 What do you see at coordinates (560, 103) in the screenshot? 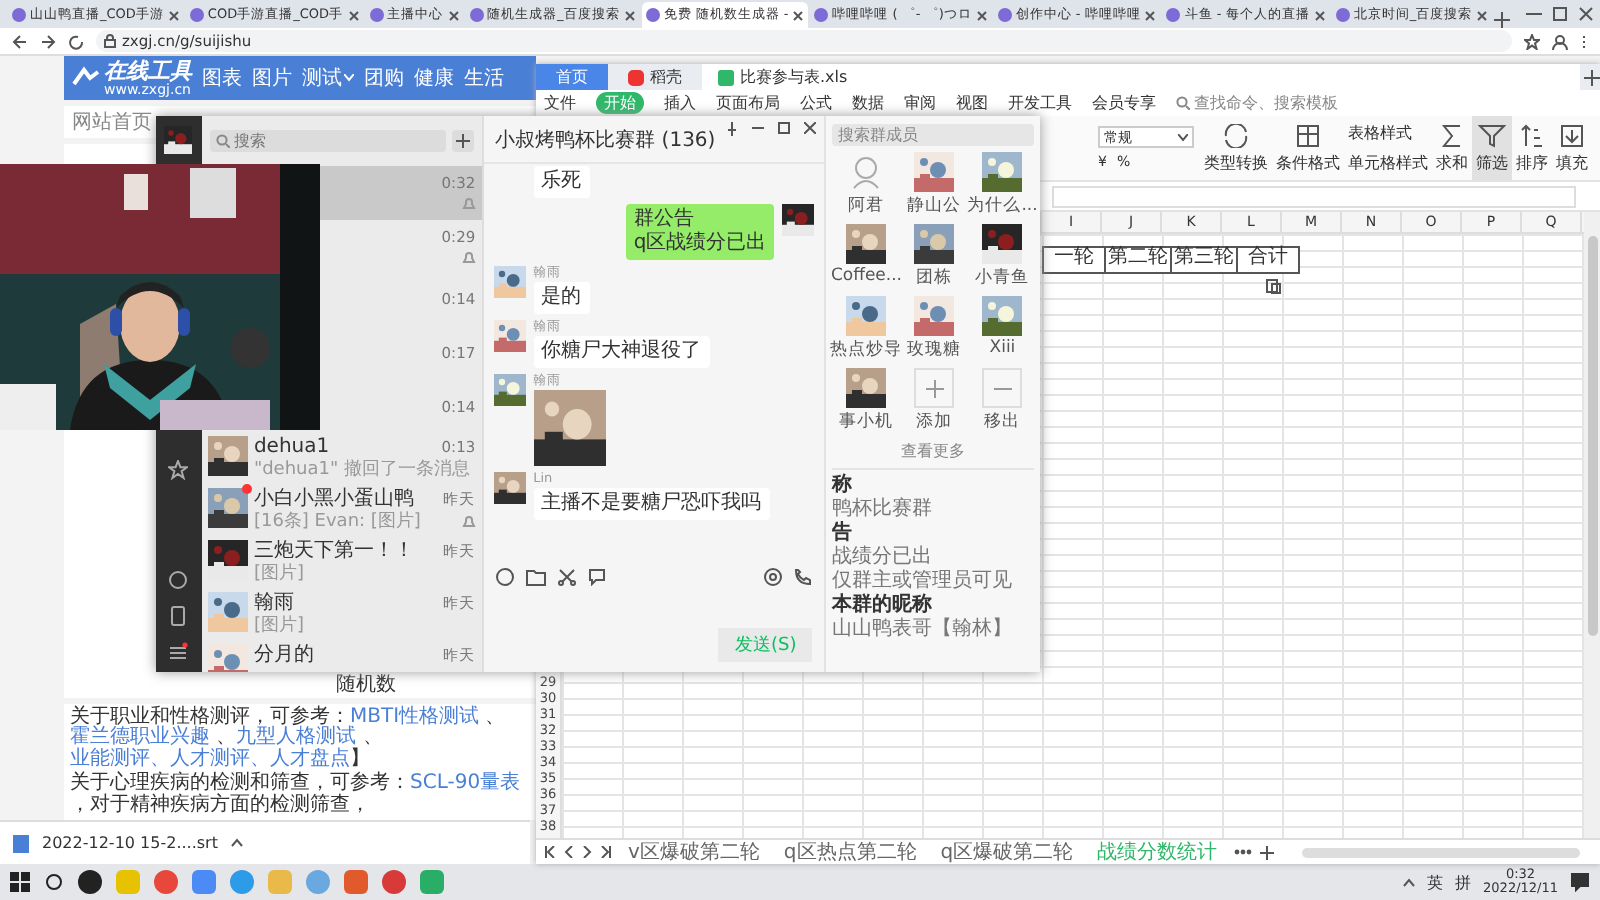
I see `menu-tab: 文件` at bounding box center [560, 103].